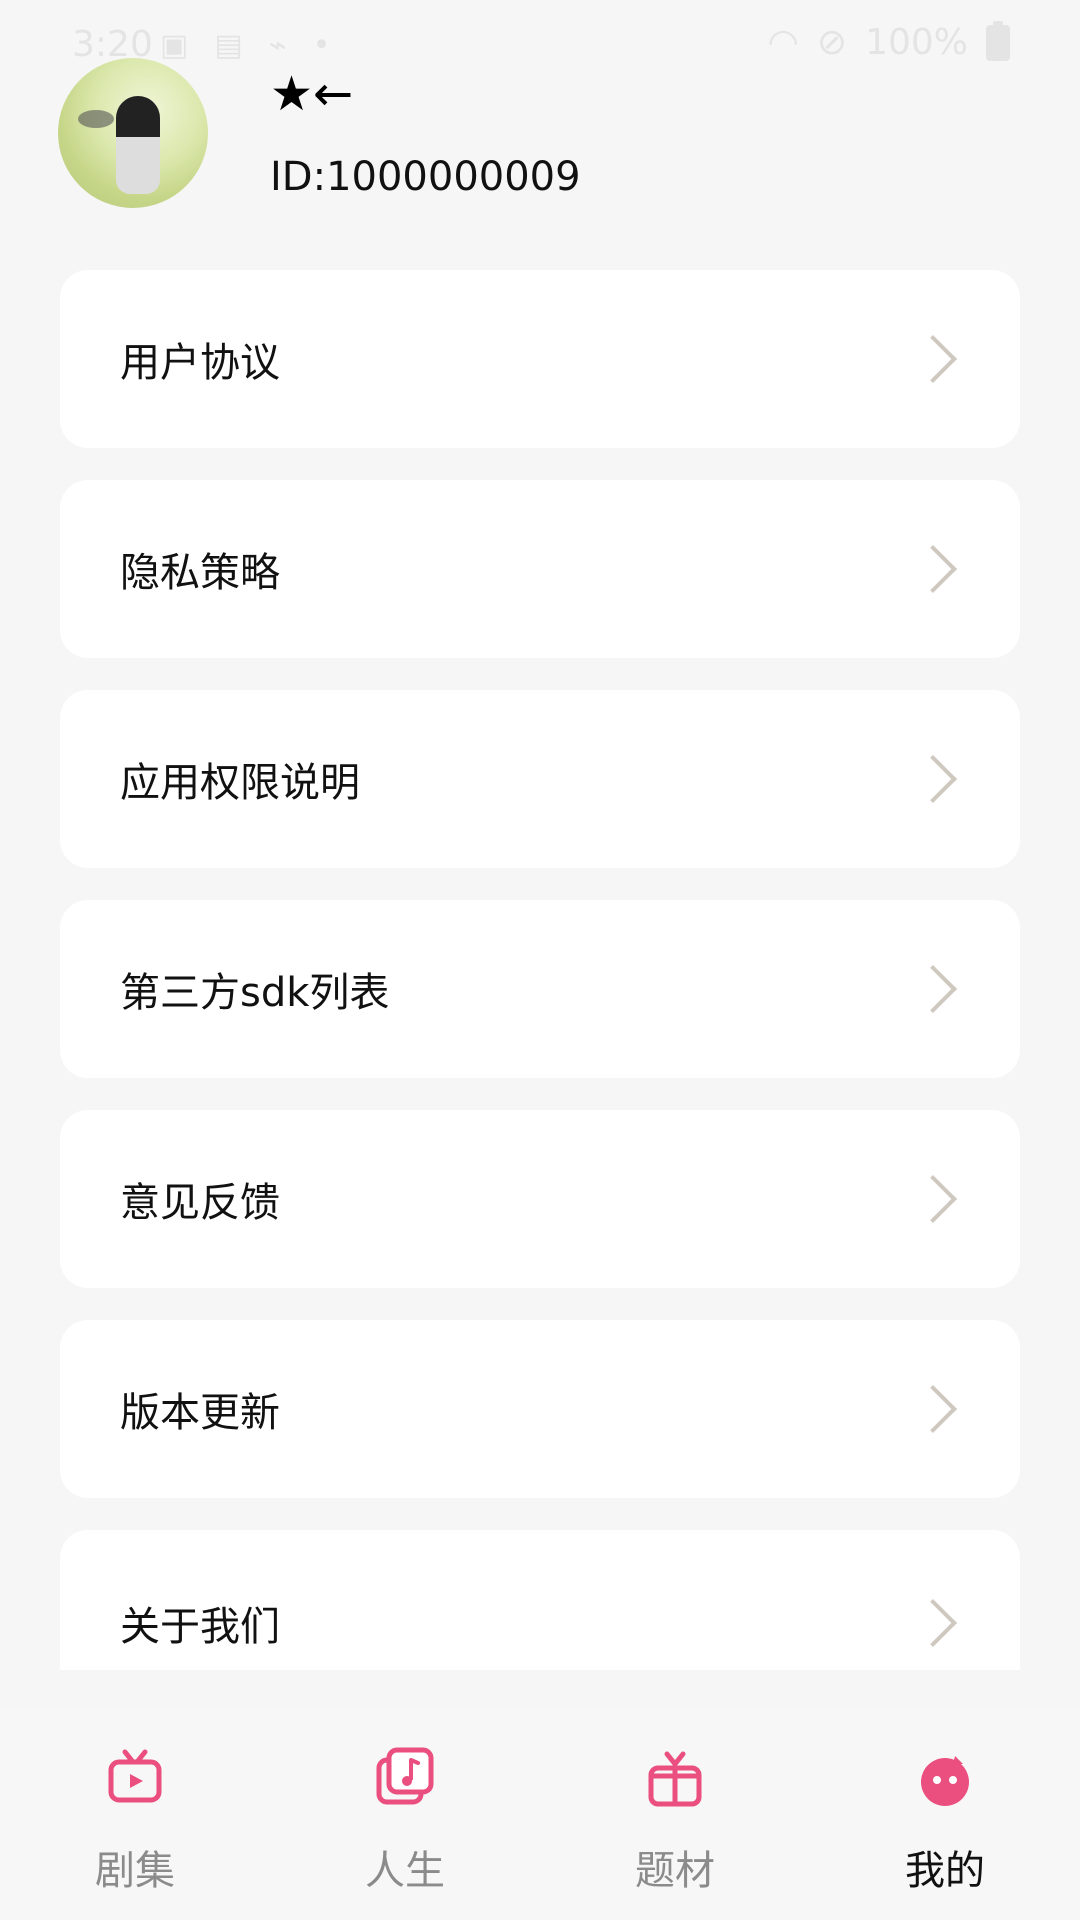  I want to click on nav-tab-life: 人生, so click(405, 1826).